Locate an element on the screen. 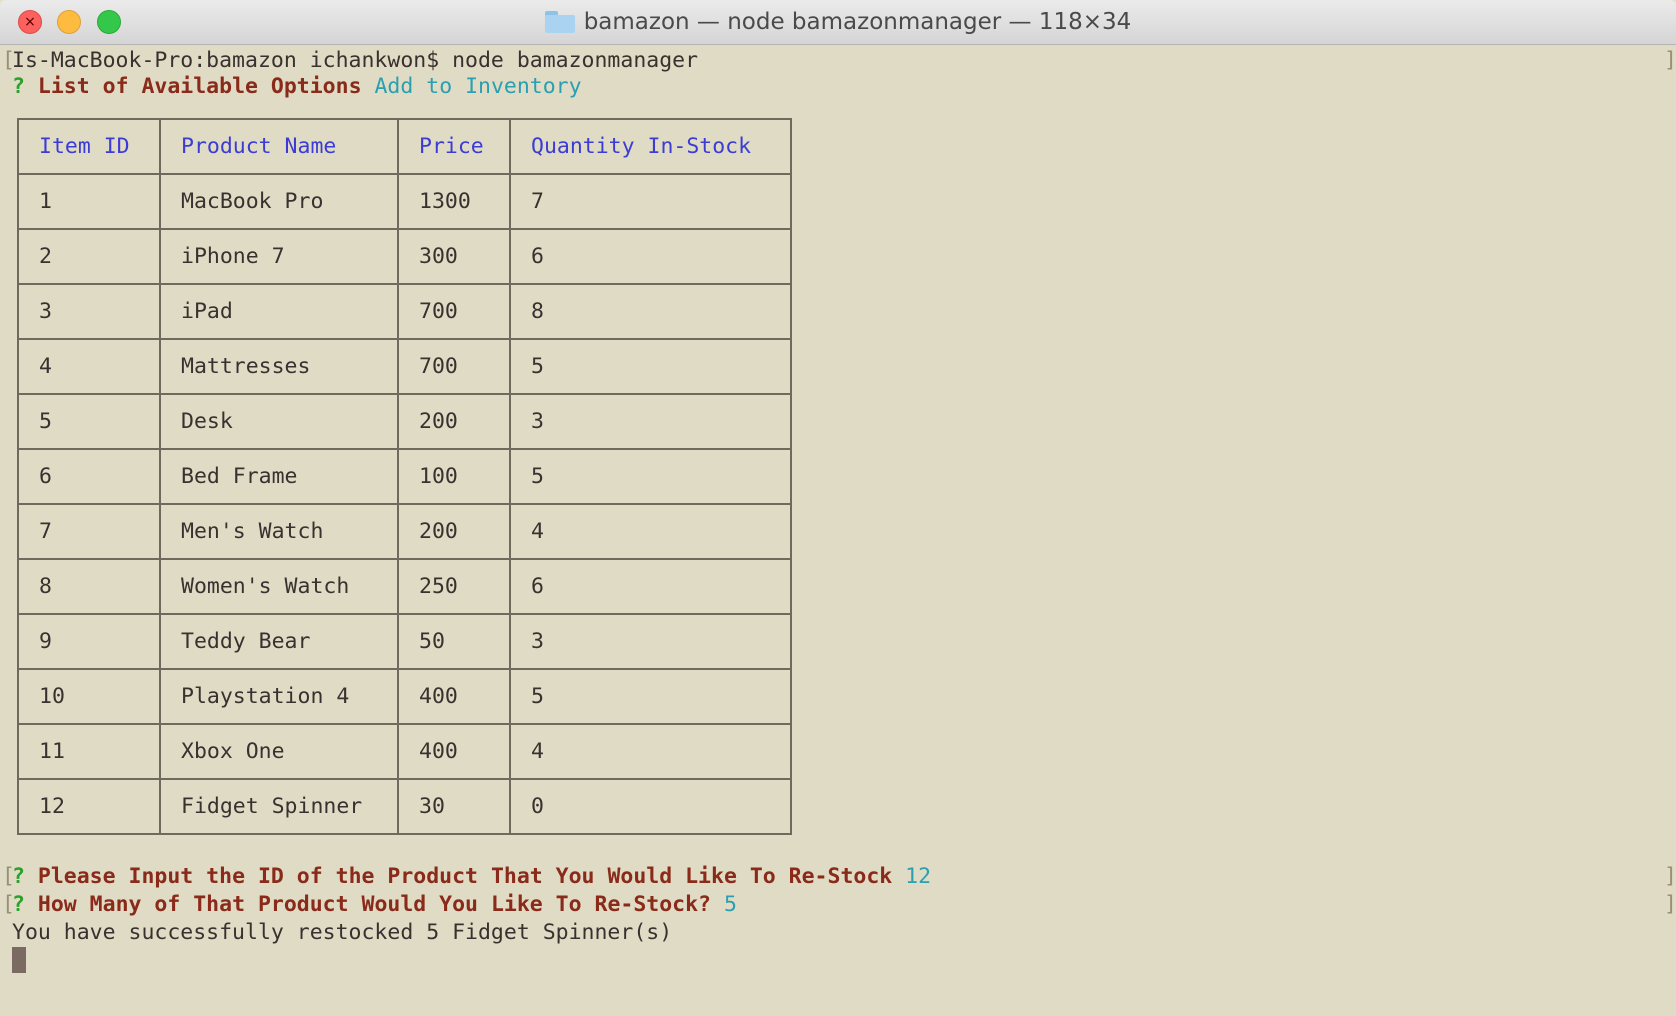 This screenshot has width=1676, height=1016. qty-prompt-answer: 5 is located at coordinates (730, 904).